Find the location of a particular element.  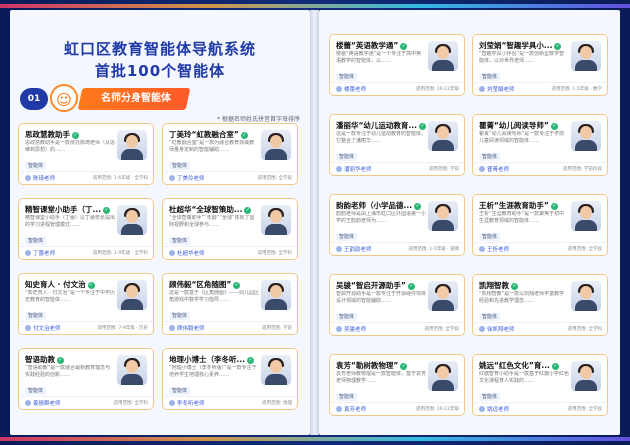

agent-scope: 适用范围: 地理 is located at coordinates (277, 403).